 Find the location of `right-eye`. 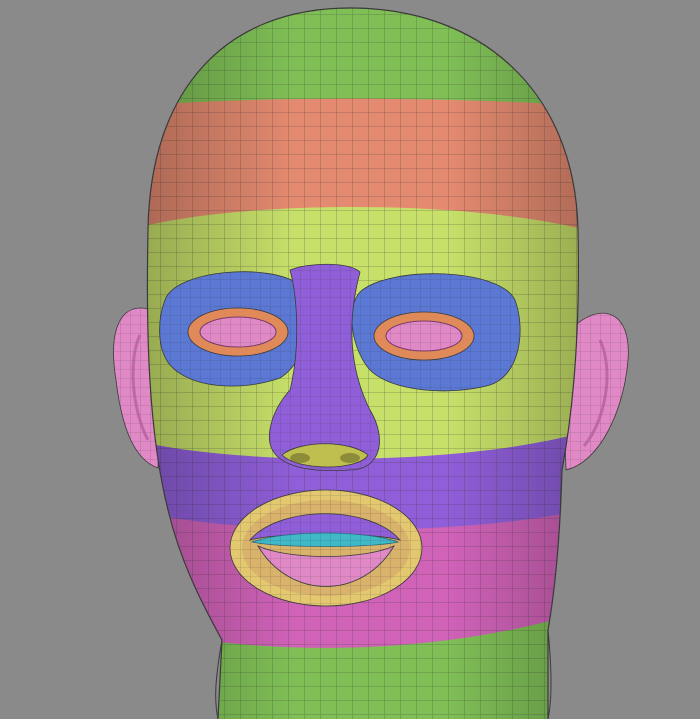

right-eye is located at coordinates (424, 336).